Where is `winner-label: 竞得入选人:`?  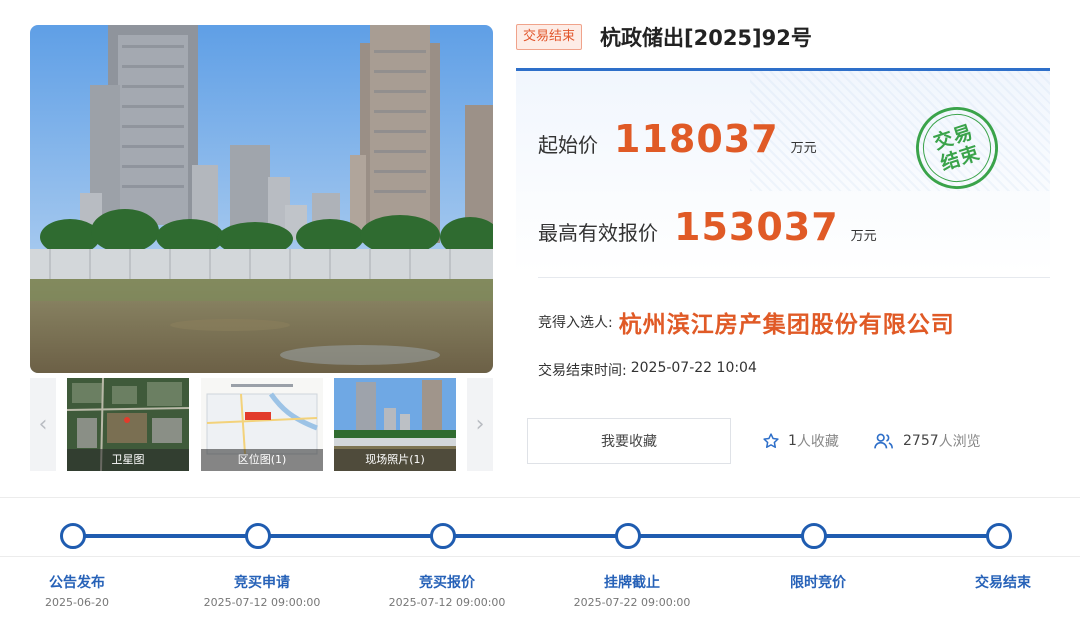
winner-label: 竞得入选人: is located at coordinates (575, 323).